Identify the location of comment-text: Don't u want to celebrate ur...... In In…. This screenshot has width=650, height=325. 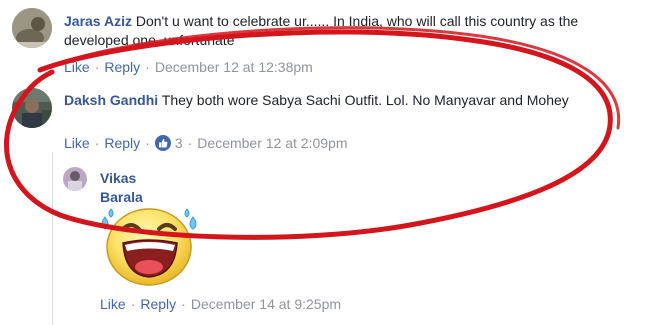
(321, 30).